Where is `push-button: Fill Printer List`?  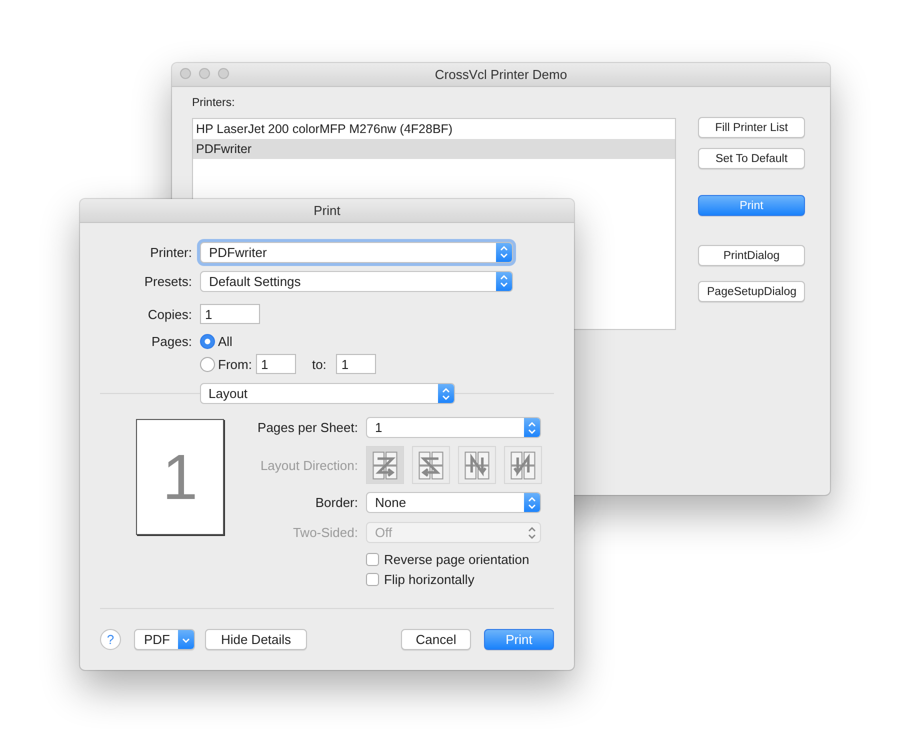
push-button: Fill Printer List is located at coordinates (751, 127).